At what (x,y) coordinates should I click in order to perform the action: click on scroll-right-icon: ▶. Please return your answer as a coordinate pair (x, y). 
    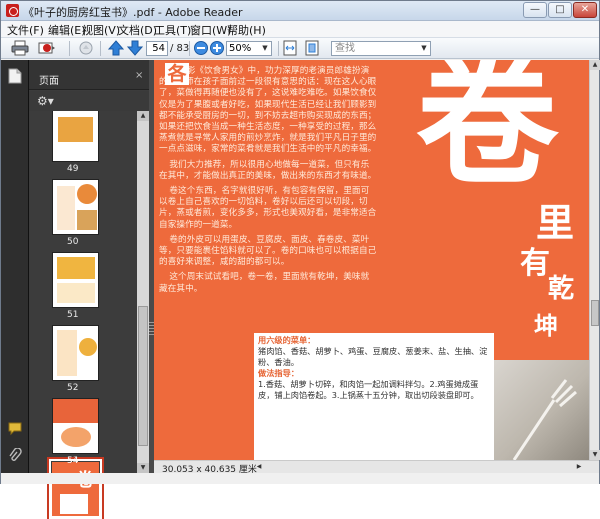
    Looking at the image, I should click on (579, 467).